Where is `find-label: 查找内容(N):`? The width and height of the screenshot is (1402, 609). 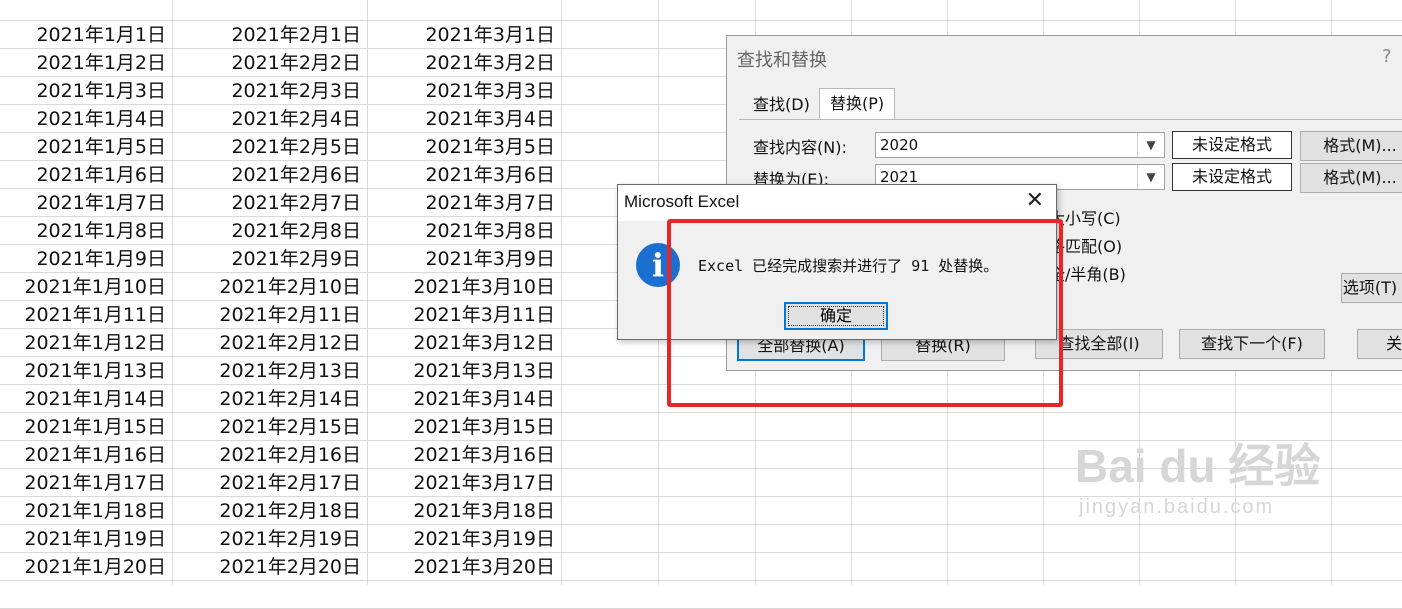
find-label: 查找内容(N): is located at coordinates (800, 147).